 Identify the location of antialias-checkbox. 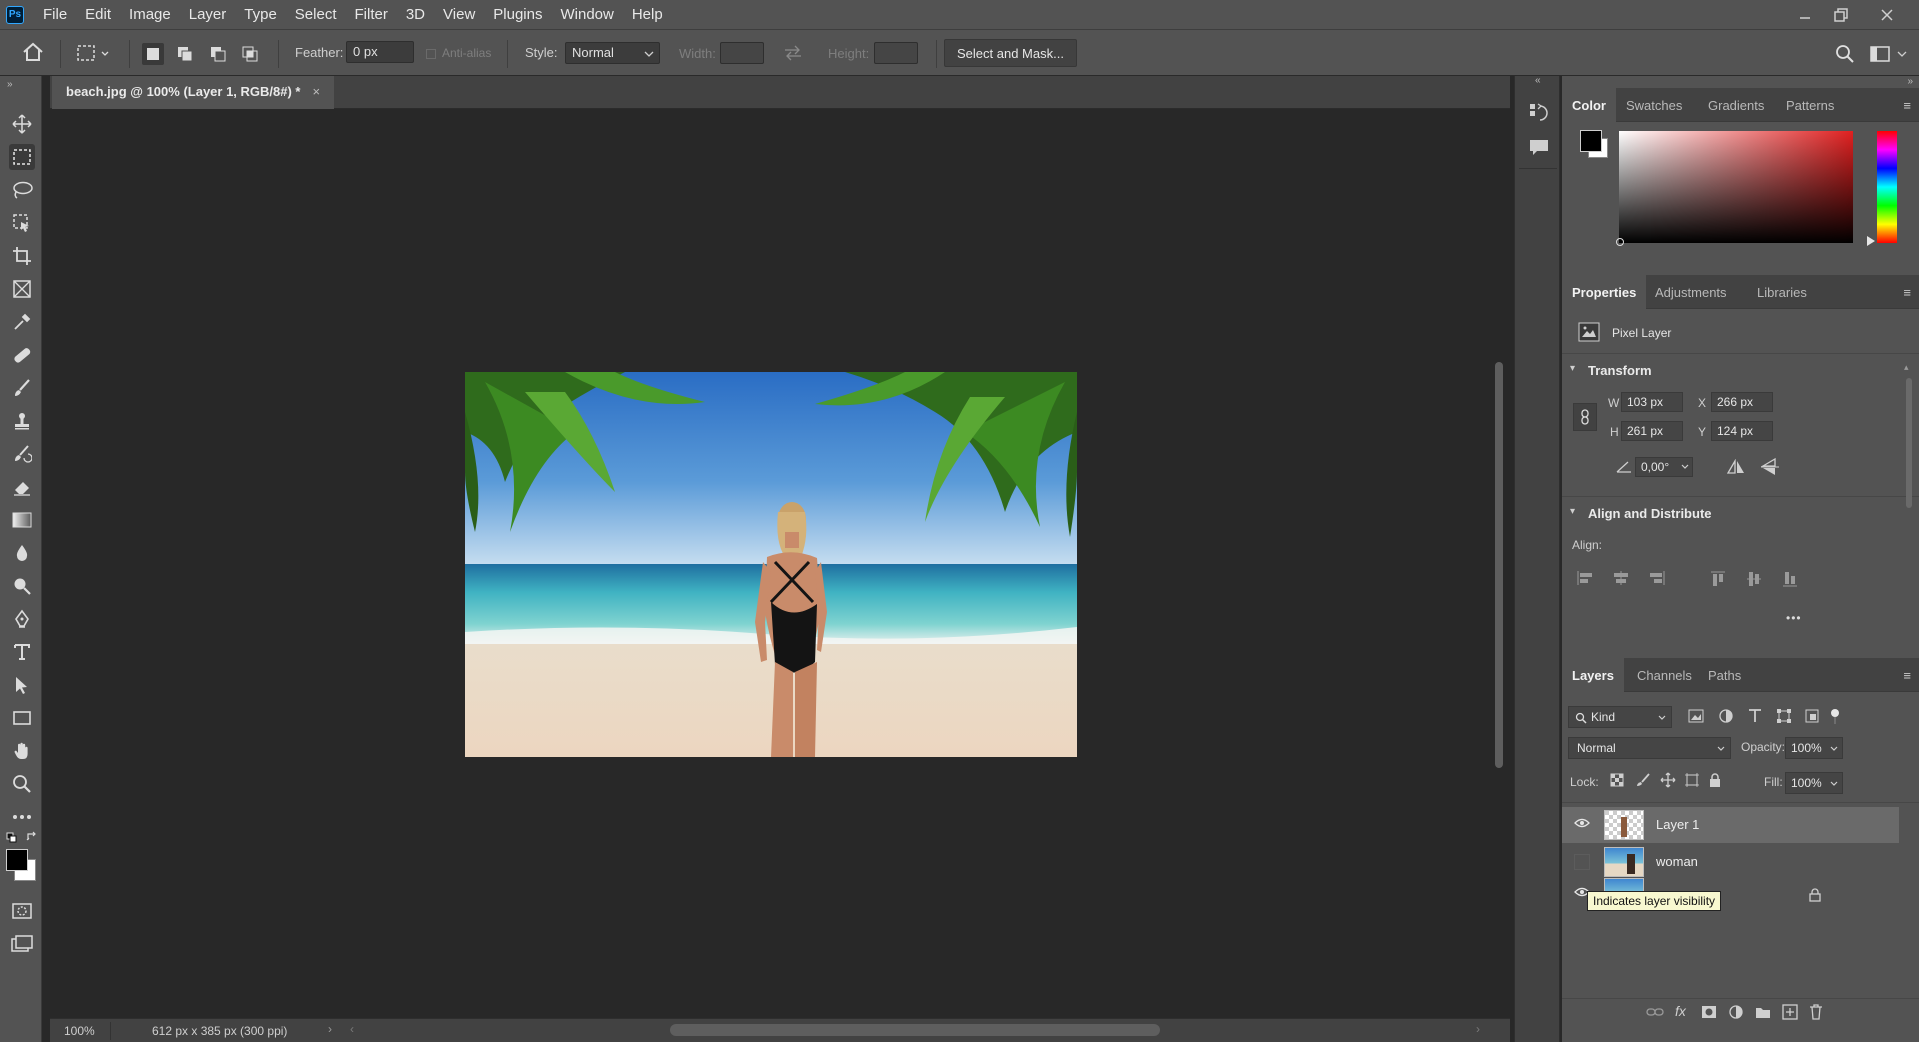
(431, 54).